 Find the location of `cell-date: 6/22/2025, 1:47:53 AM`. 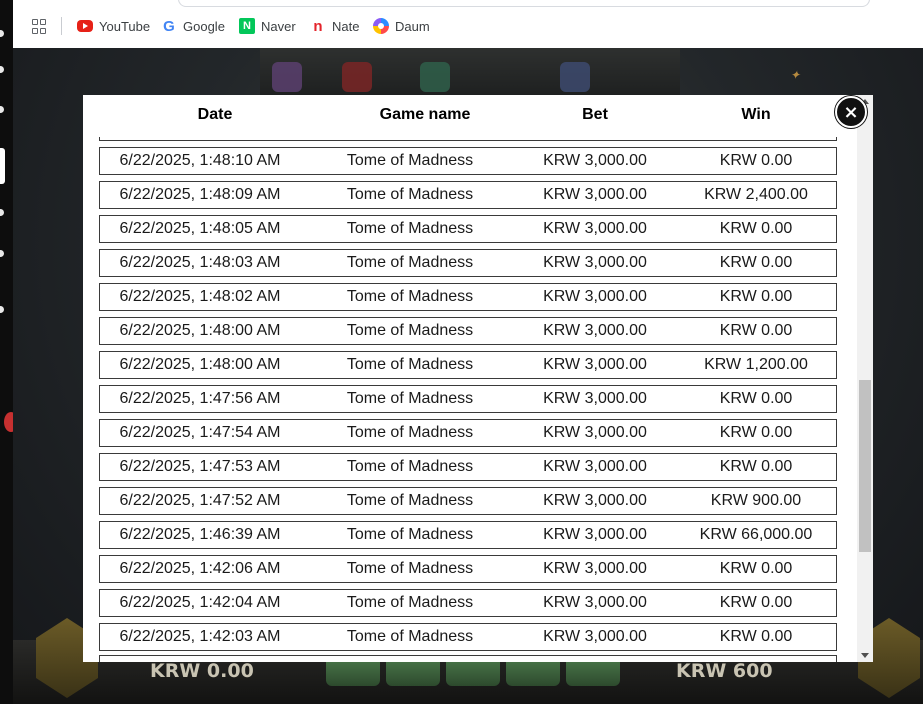

cell-date: 6/22/2025, 1:47:53 AM is located at coordinates (200, 466).